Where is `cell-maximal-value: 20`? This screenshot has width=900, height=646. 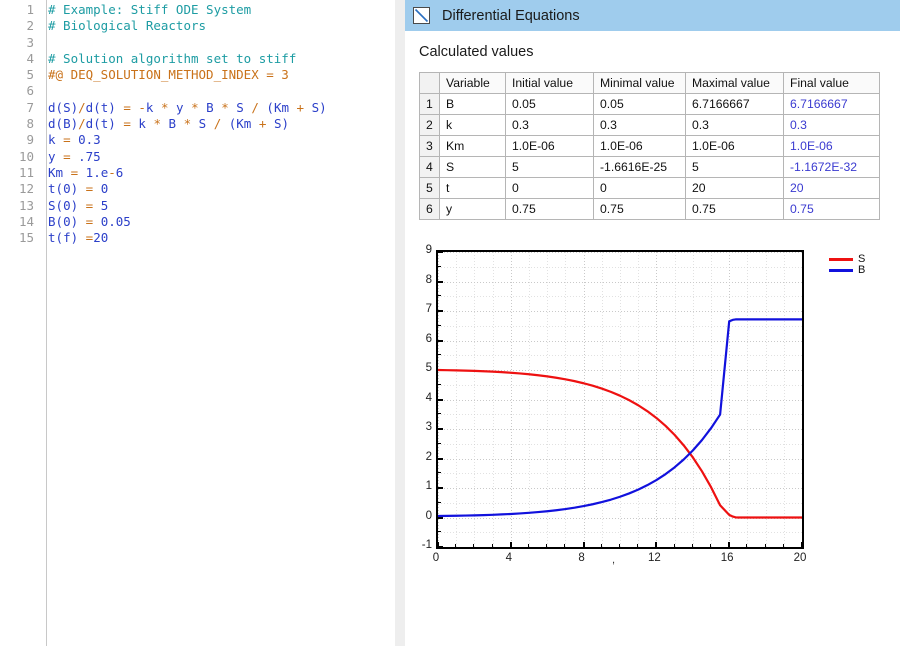 cell-maximal-value: 20 is located at coordinates (734, 188).